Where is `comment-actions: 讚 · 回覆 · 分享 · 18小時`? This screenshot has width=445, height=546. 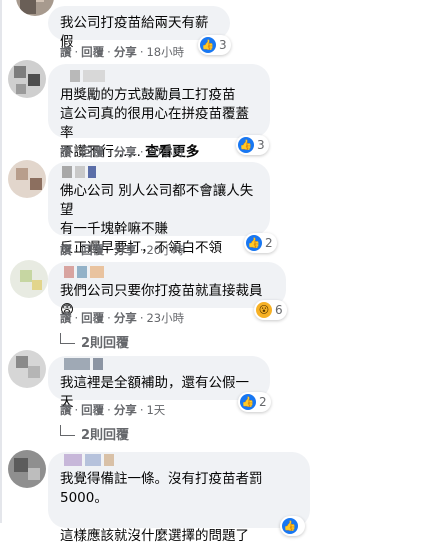
comment-actions: 讚 · 回覆 · 分享 · 18小時 is located at coordinates (122, 52).